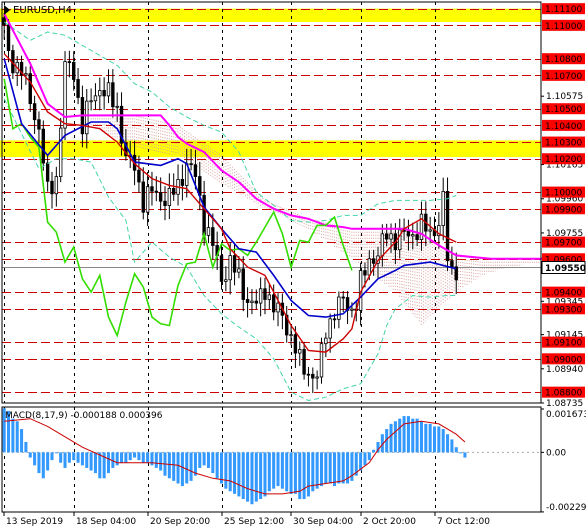 The width and height of the screenshot is (586, 532). Describe the element at coordinates (563, 127) in the screenshot. I see `level-price-tag-text: 1.10400` at that location.